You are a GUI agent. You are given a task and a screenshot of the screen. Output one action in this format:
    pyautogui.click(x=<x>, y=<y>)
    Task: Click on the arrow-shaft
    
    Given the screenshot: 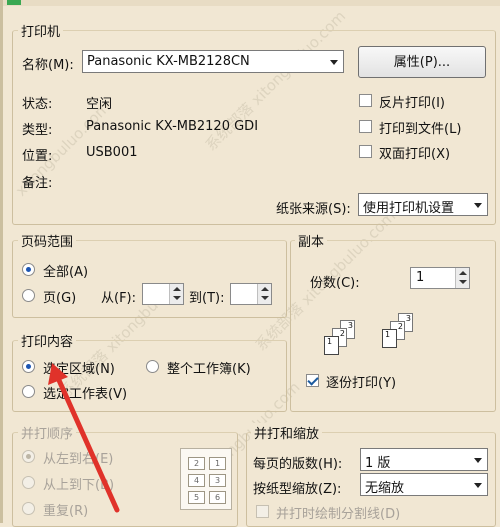 What is the action you would take?
    pyautogui.click(x=87, y=444)
    